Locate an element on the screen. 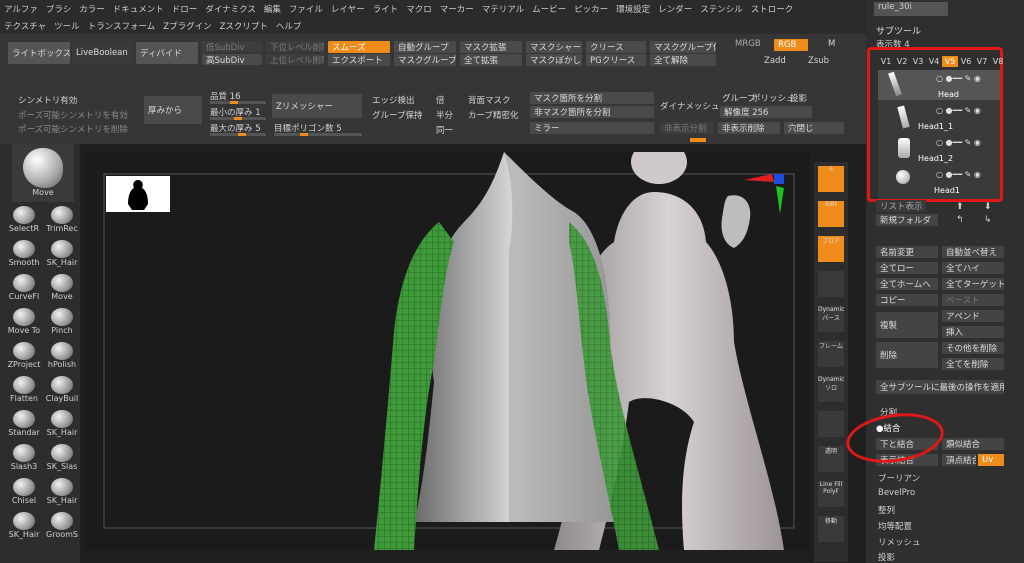 The image size is (1024, 563). menu-item: ステンシル is located at coordinates (721, 9).